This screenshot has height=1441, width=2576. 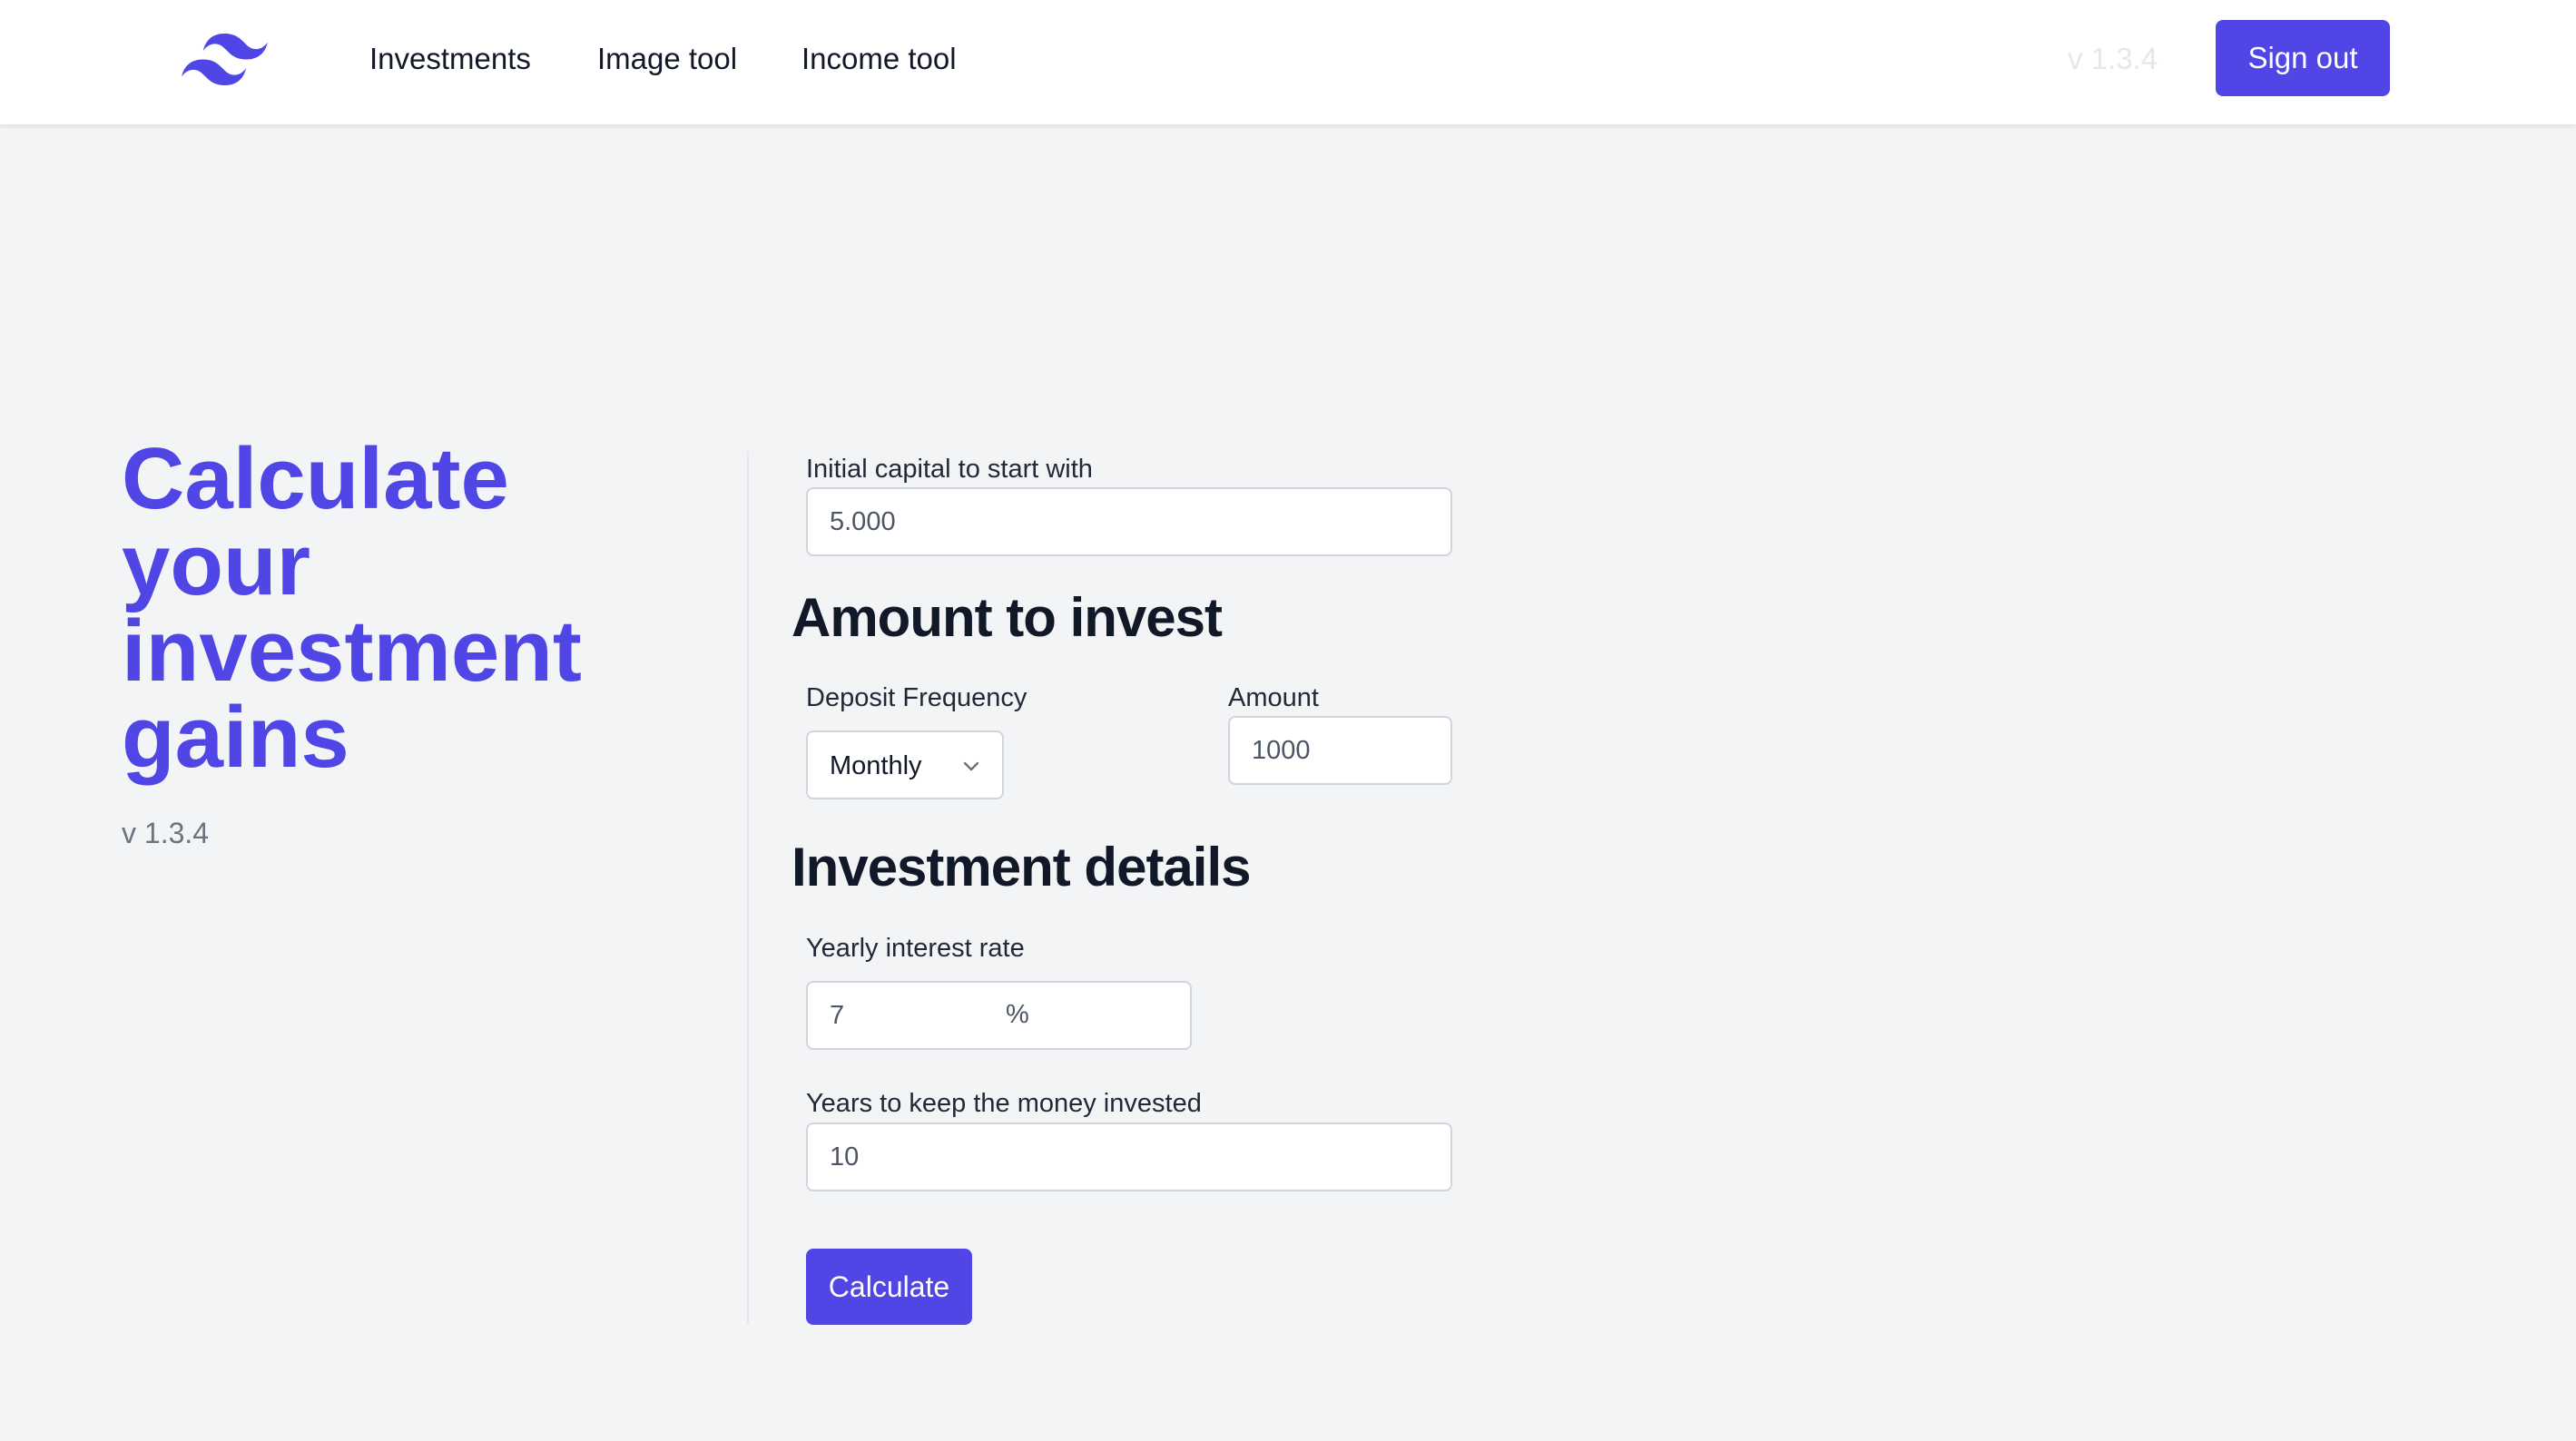 What do you see at coordinates (1273, 697) in the screenshot?
I see `amount-label: Amount` at bounding box center [1273, 697].